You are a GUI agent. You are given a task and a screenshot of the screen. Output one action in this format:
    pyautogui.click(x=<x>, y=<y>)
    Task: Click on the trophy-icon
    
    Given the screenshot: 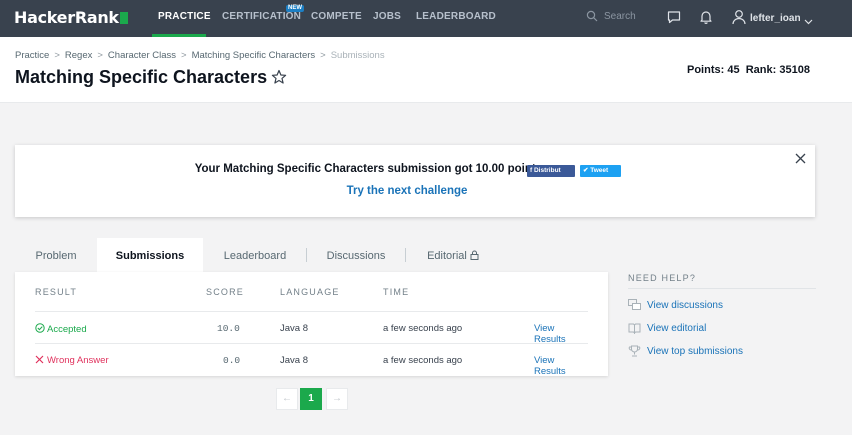 What is the action you would take?
    pyautogui.click(x=634, y=351)
    